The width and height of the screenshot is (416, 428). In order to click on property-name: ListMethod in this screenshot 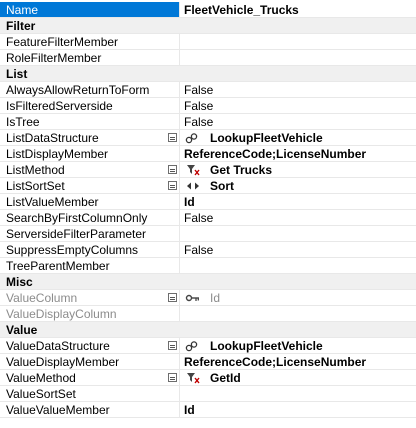, I will do `click(90, 169)`.